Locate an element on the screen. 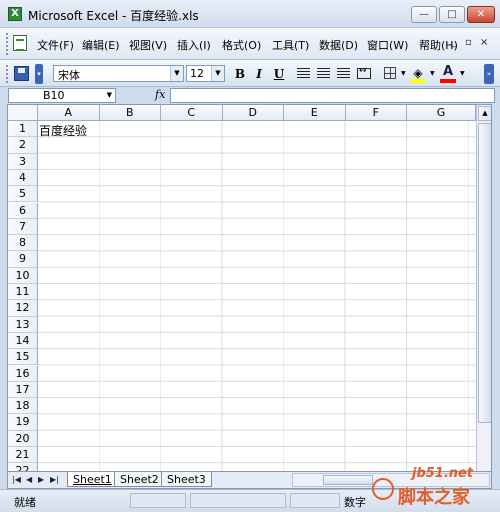  row-header-1: 1 is located at coordinates (23, 129).